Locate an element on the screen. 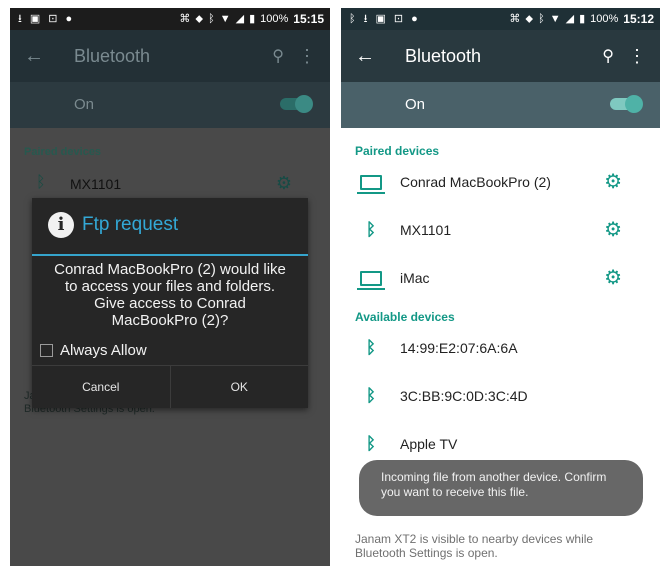 The width and height of the screenshot is (662, 569). bluetooth-transfer-icon: ᛒ is located at coordinates (352, 19).